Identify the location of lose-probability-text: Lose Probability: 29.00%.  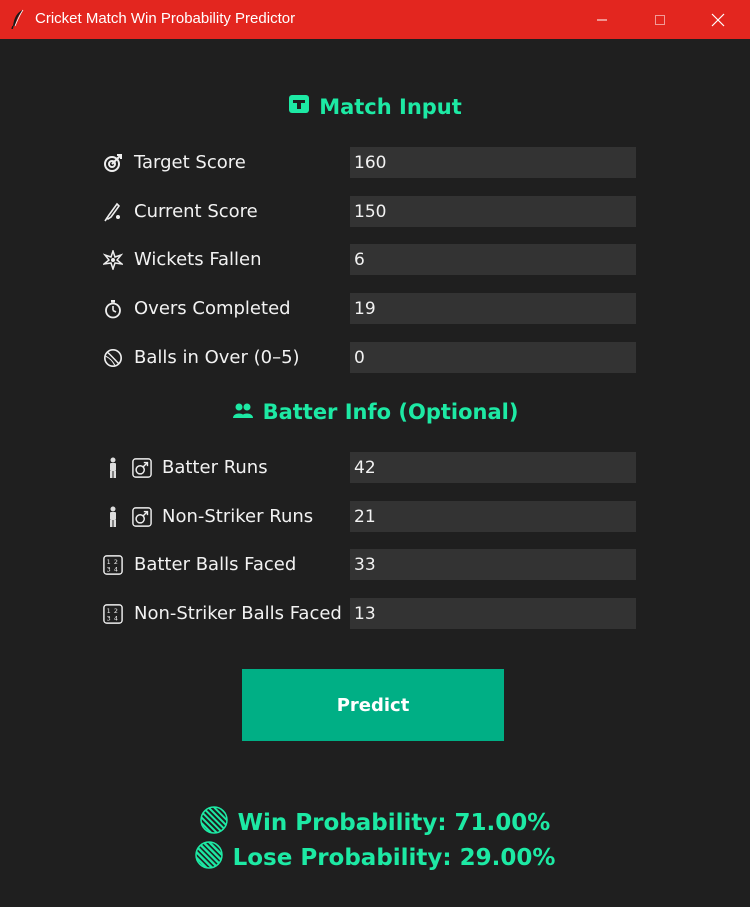
(394, 858).